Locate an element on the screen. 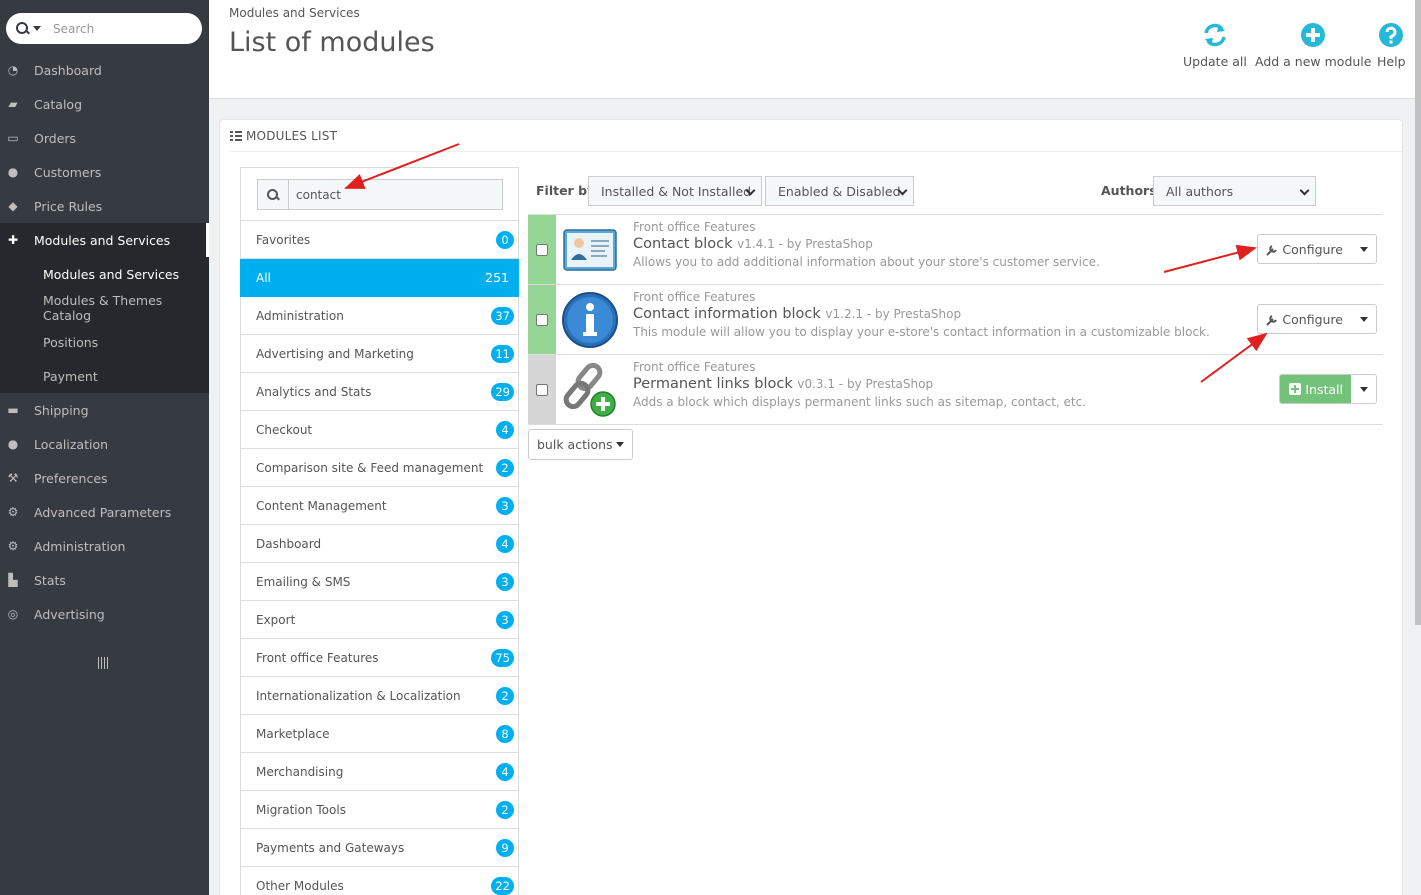 The width and height of the screenshot is (1421, 895). nav-orders: ▭ Orders is located at coordinates (104, 138).